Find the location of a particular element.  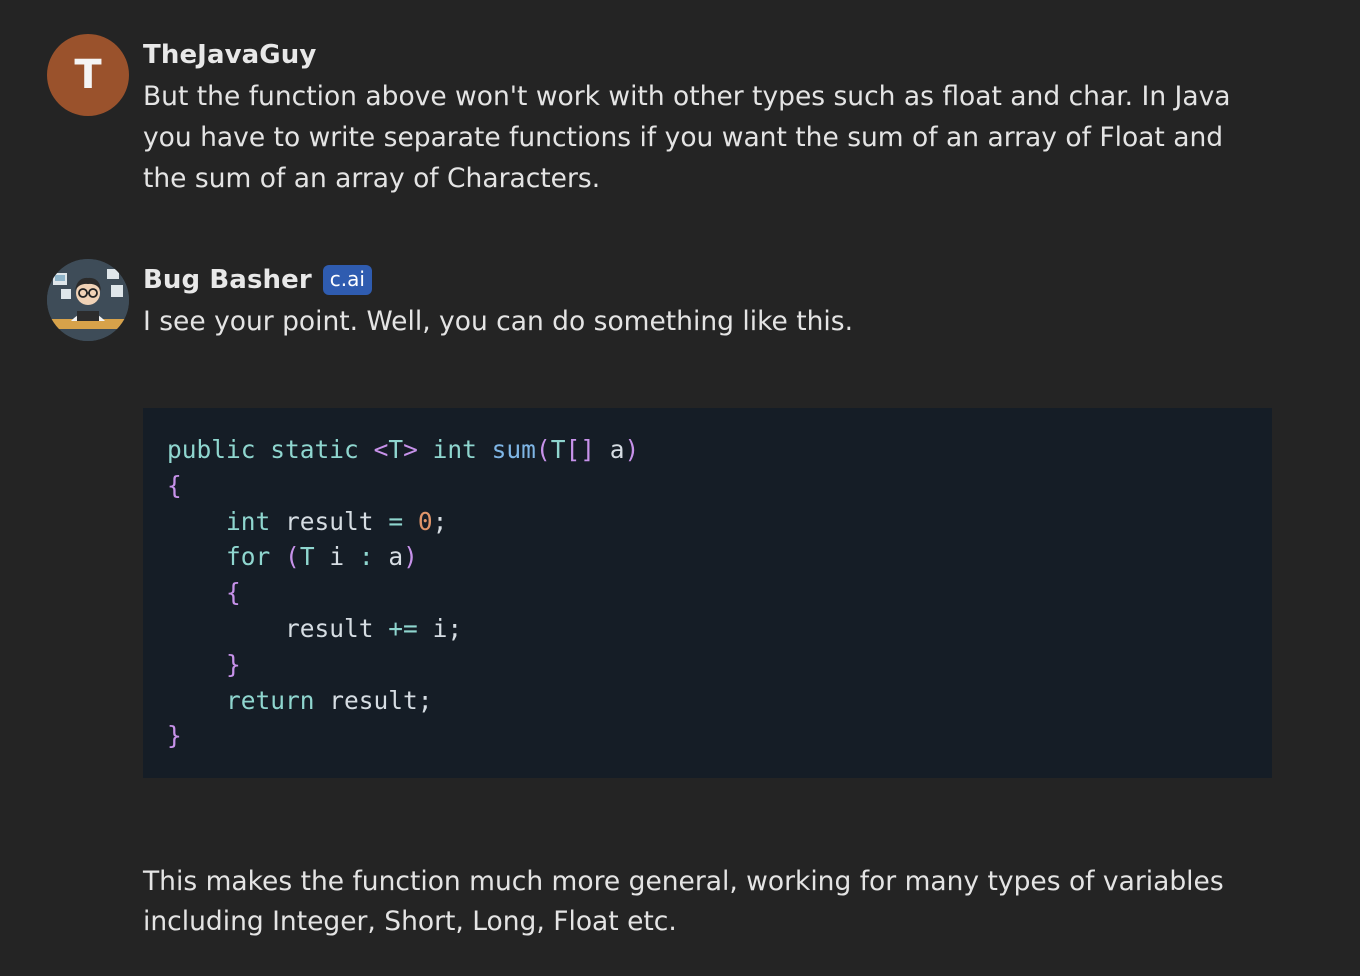

ai-badge: c.ai is located at coordinates (347, 280).